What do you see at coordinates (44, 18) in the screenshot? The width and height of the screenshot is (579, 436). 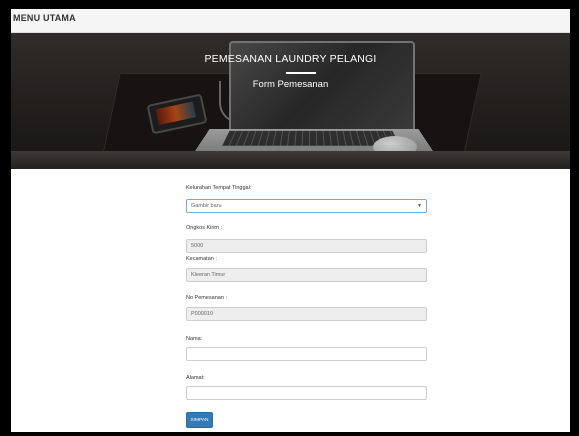 I see `navbar-brand-link: MENU UTAMA` at bounding box center [44, 18].